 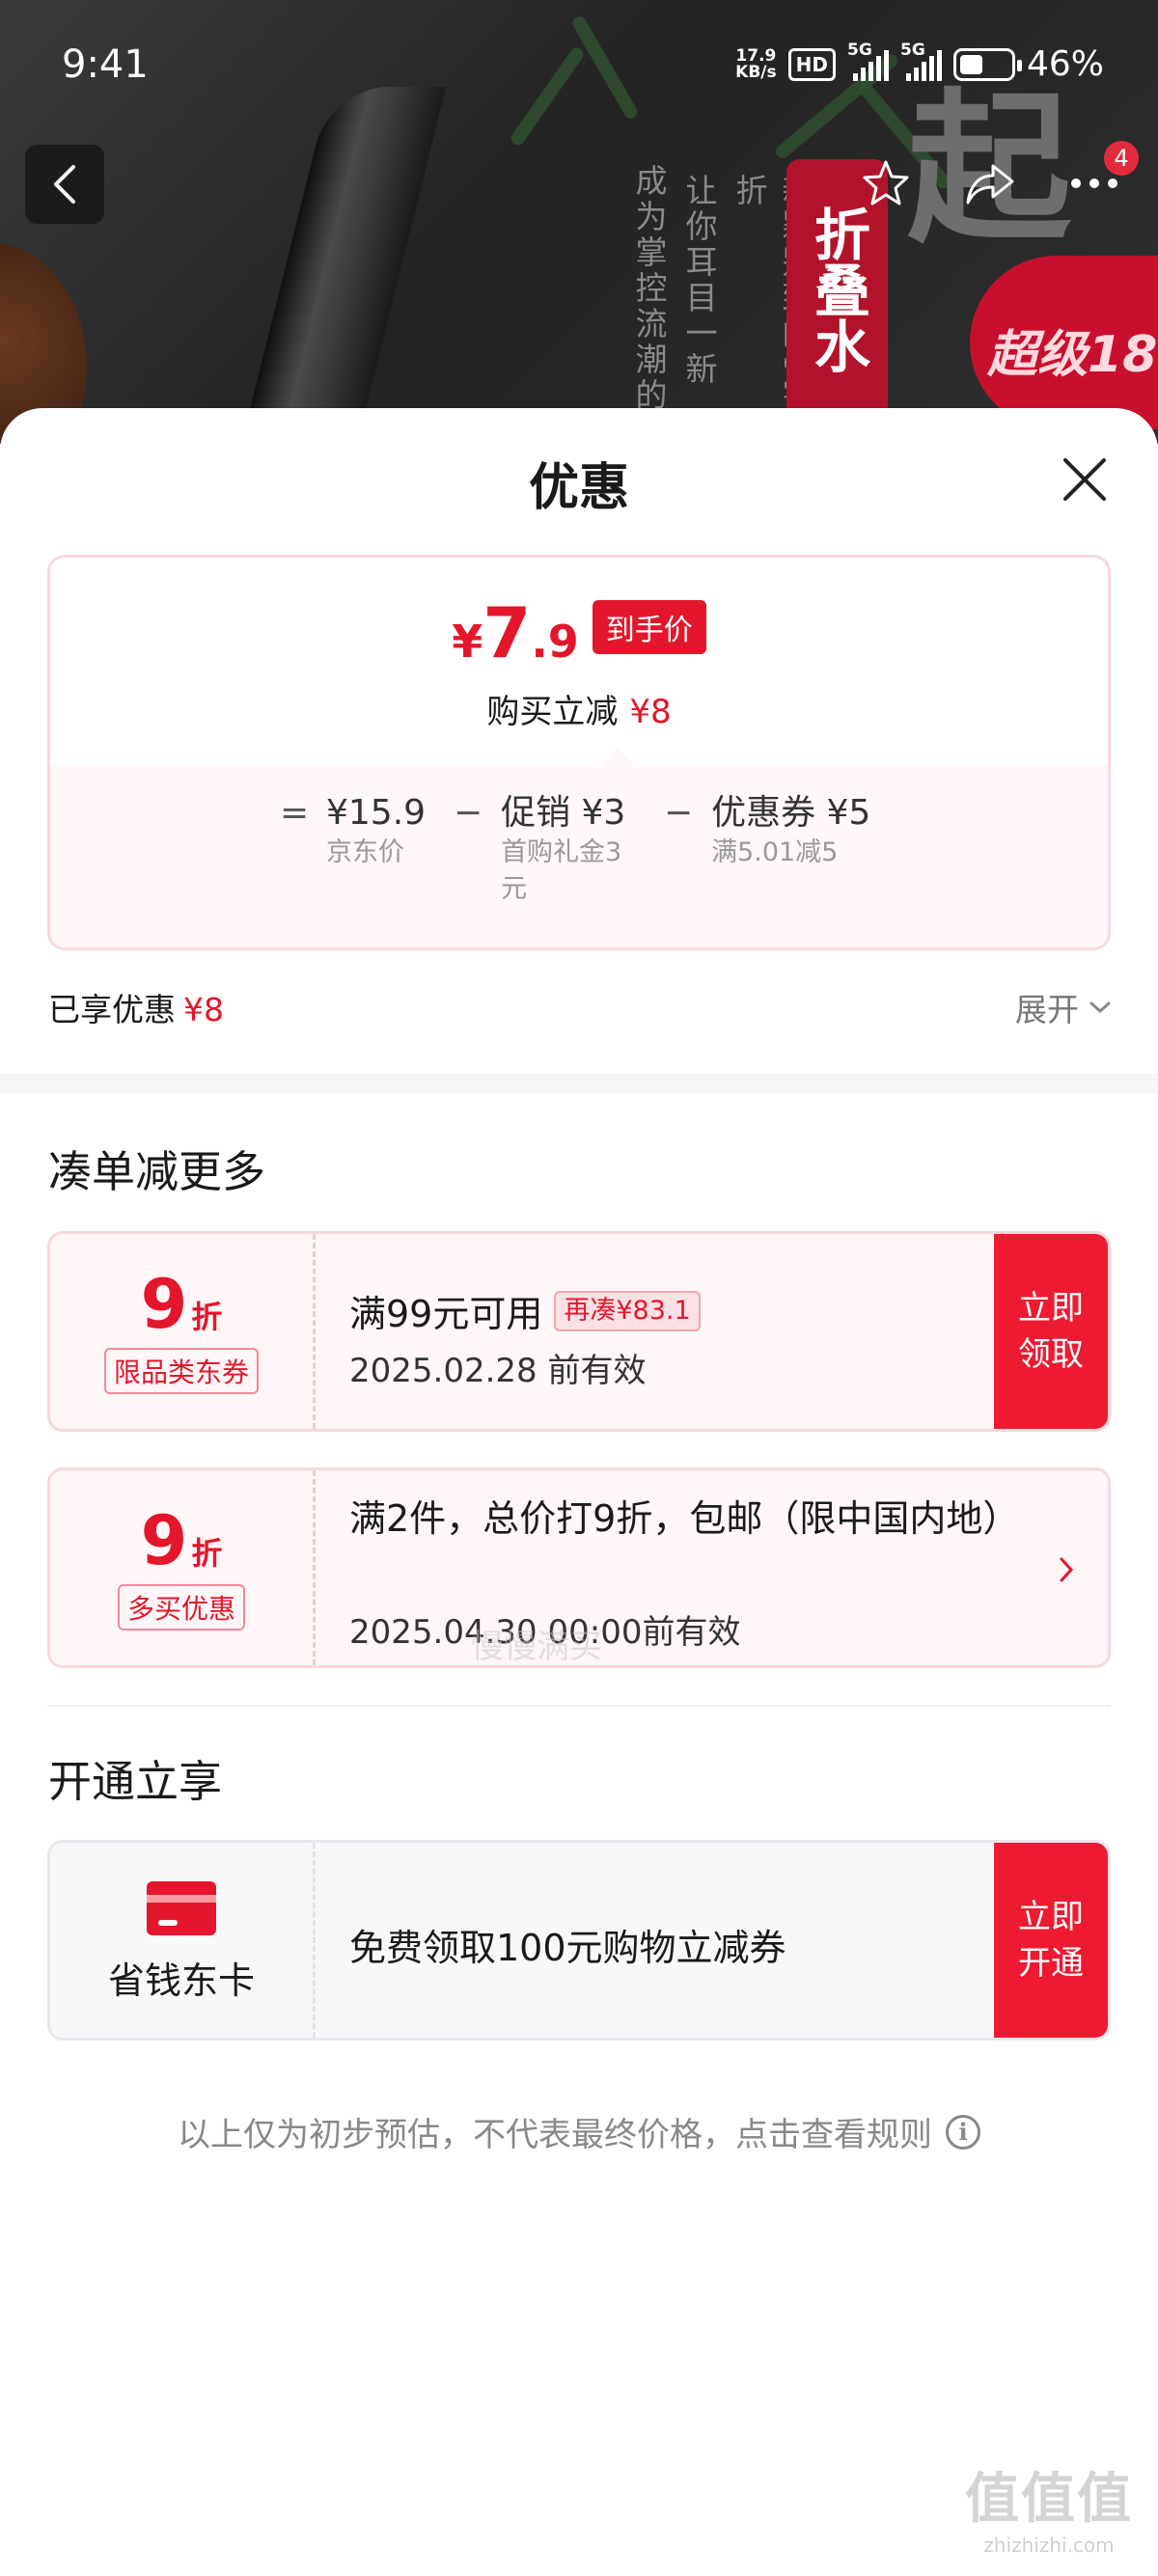 I want to click on claim-coupon-button: 立即领取, so click(x=1051, y=1331).